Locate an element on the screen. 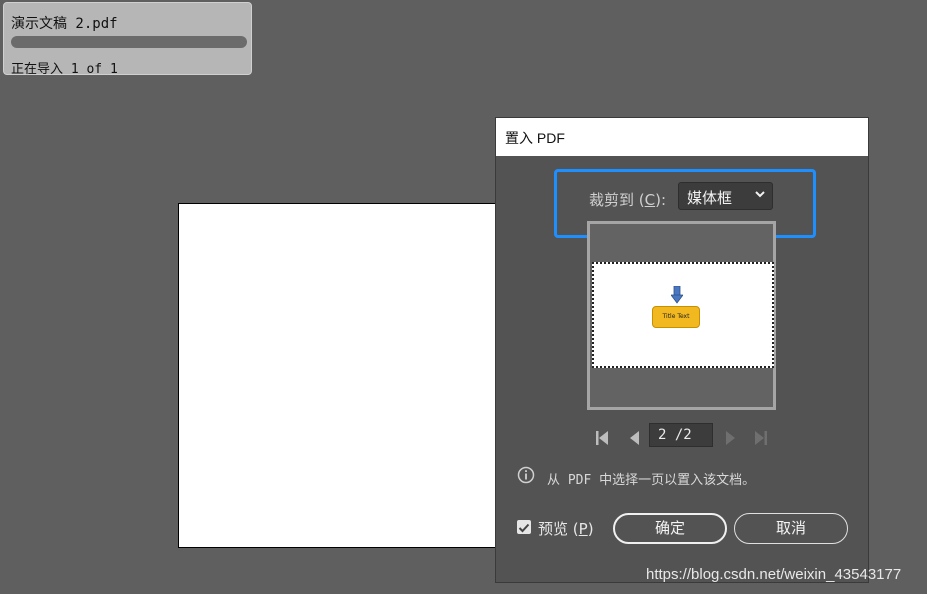 The image size is (927, 594). preview-hotkey-close: ) is located at coordinates (590, 529).